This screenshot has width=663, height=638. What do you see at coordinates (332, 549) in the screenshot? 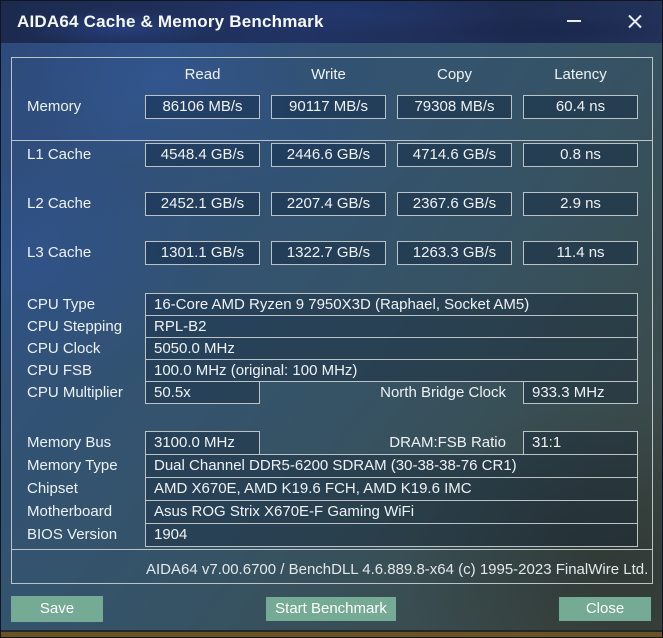
I see `separator-above-version` at bounding box center [332, 549].